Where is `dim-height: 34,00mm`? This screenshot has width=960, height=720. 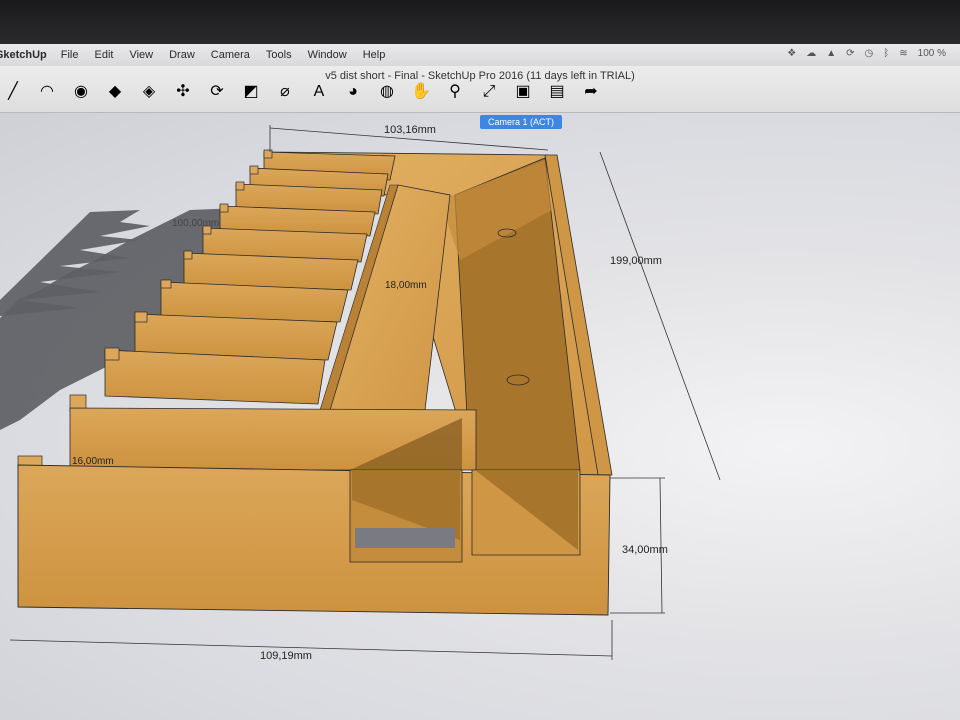 dim-height: 34,00mm is located at coordinates (645, 550).